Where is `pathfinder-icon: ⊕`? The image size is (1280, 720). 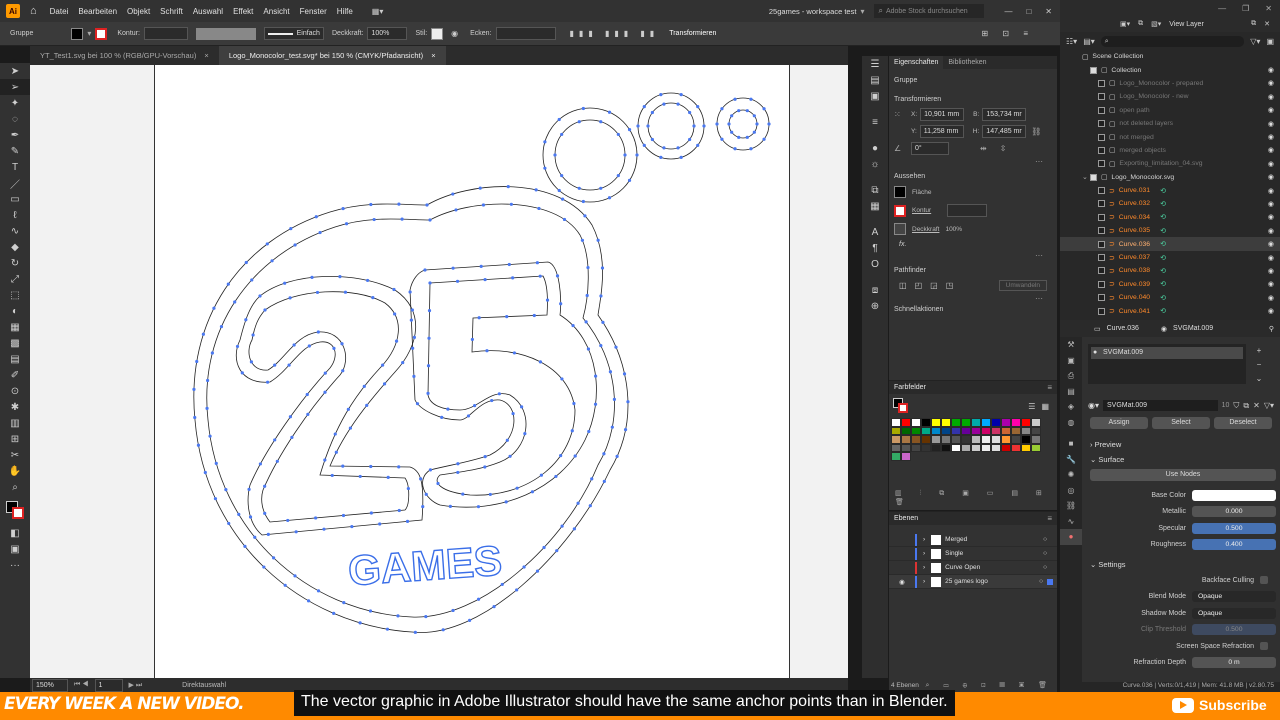 pathfinder-icon: ⊕ is located at coordinates (875, 306).